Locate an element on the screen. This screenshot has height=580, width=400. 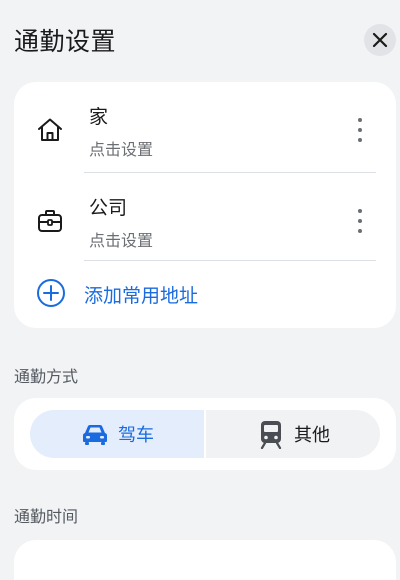
more-button-home is located at coordinates (360, 130).